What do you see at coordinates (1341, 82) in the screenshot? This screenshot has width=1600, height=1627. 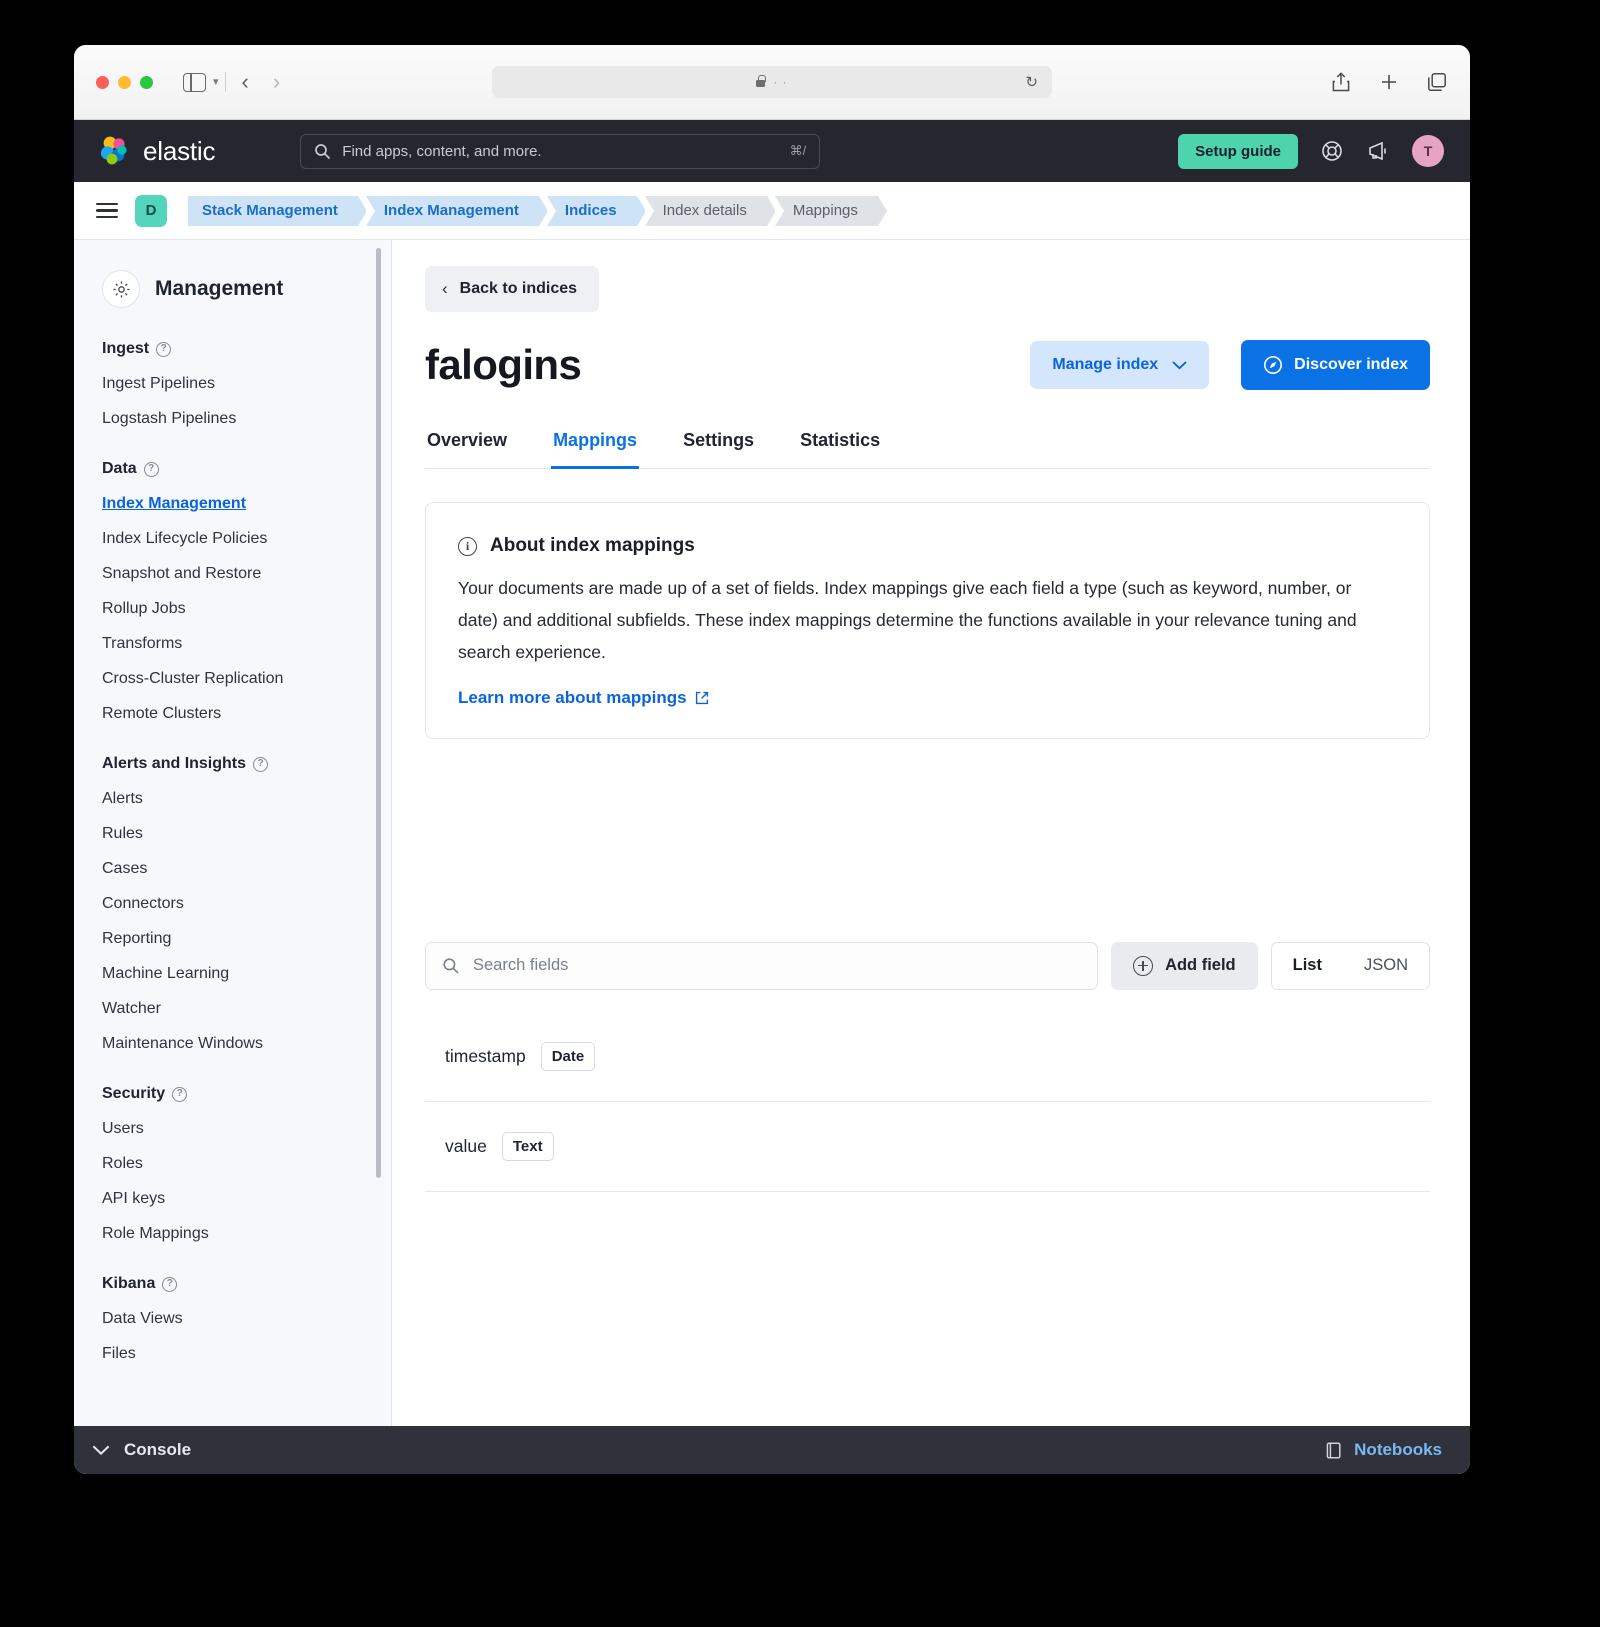 I see `share-icon` at bounding box center [1341, 82].